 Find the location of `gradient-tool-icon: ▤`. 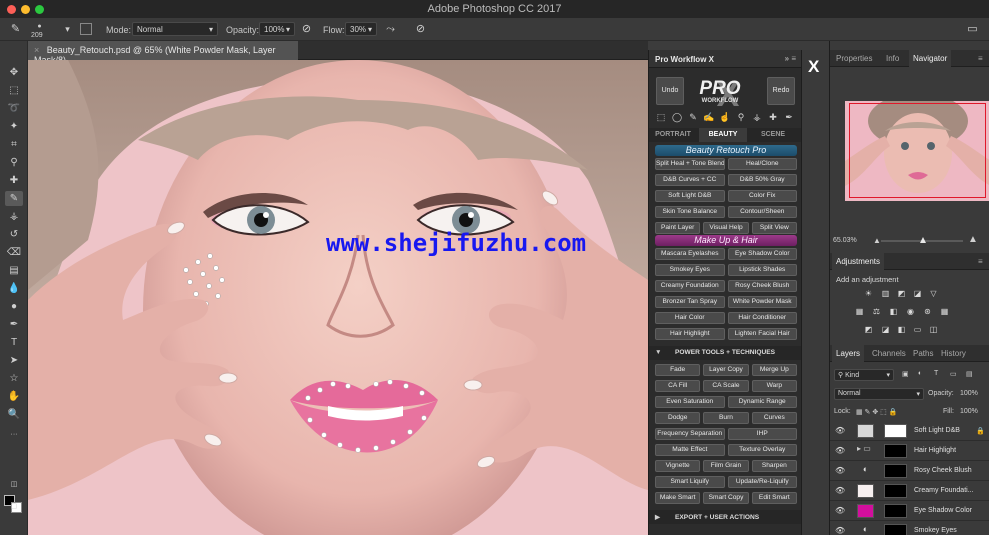

gradient-tool-icon: ▤ is located at coordinates (14, 270).